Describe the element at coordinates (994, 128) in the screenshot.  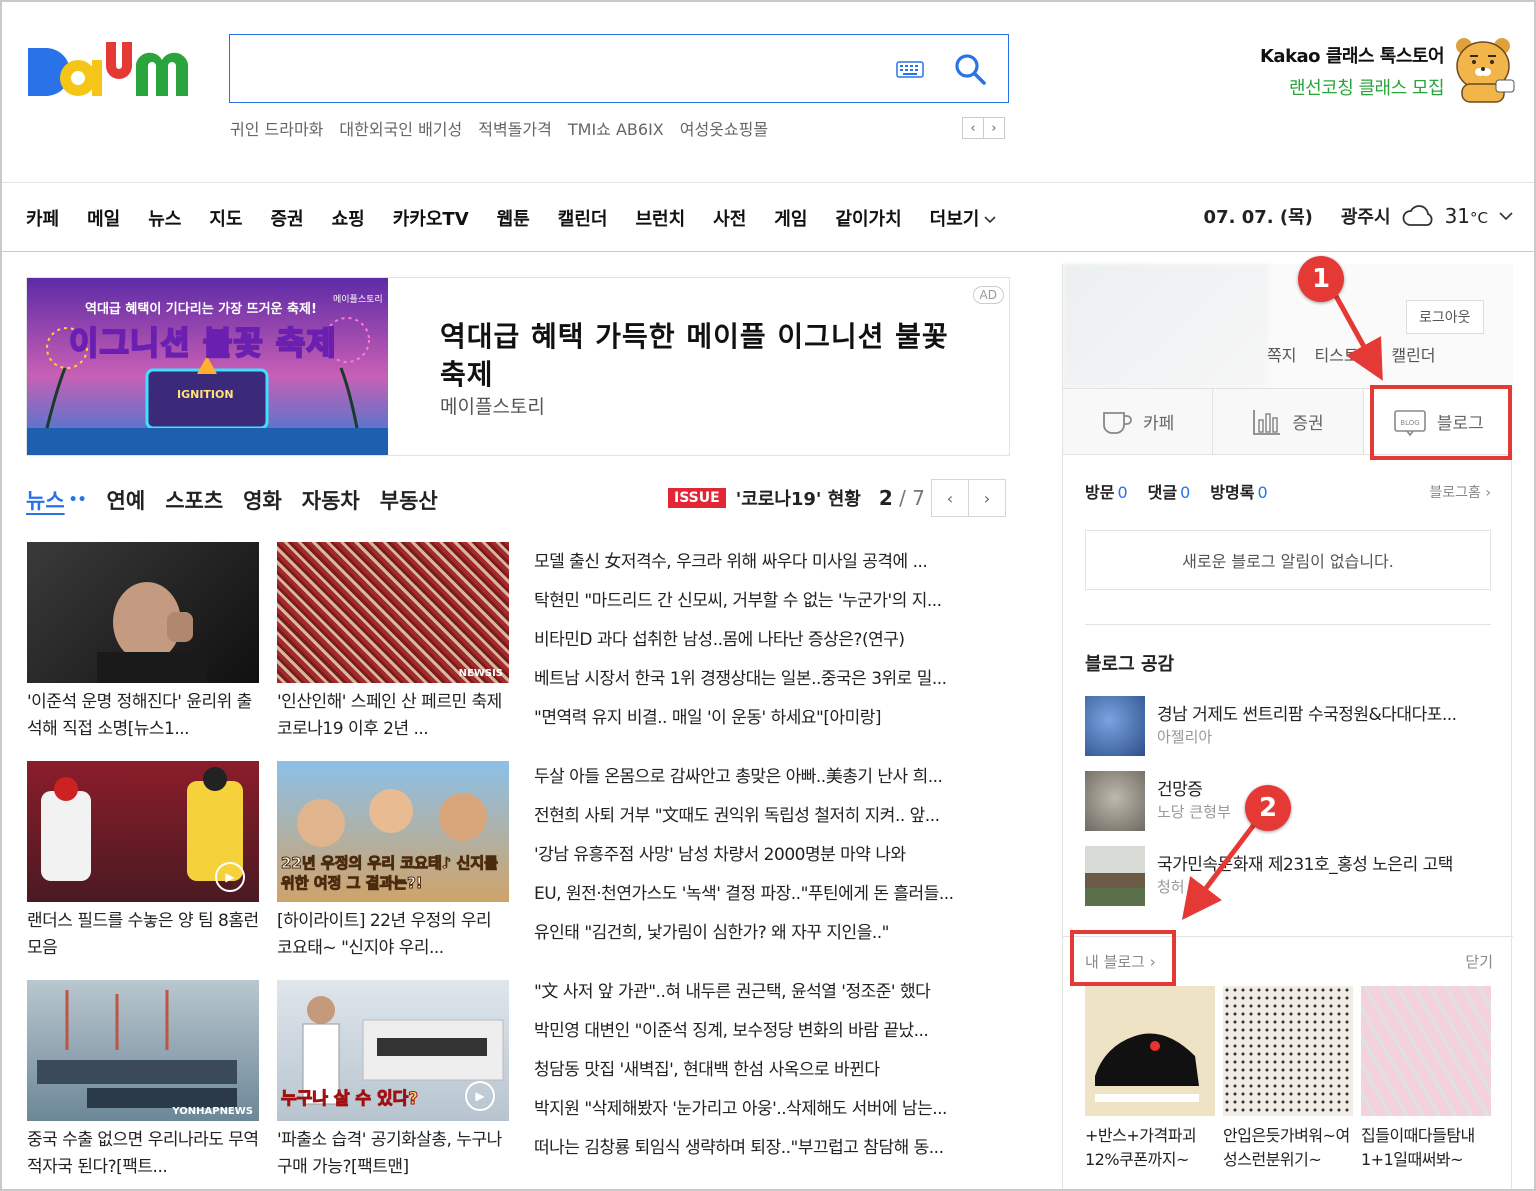
I see `trending-next-button: ›` at that location.